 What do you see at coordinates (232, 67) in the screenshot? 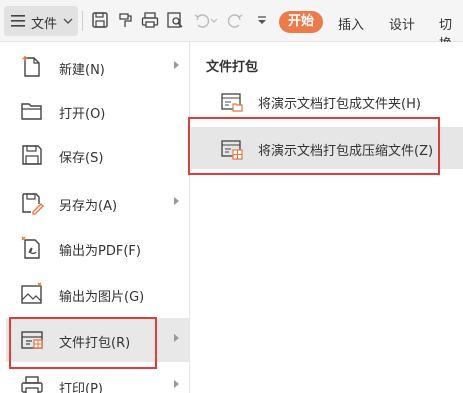
I see `submenu-title: 文件打包` at bounding box center [232, 67].